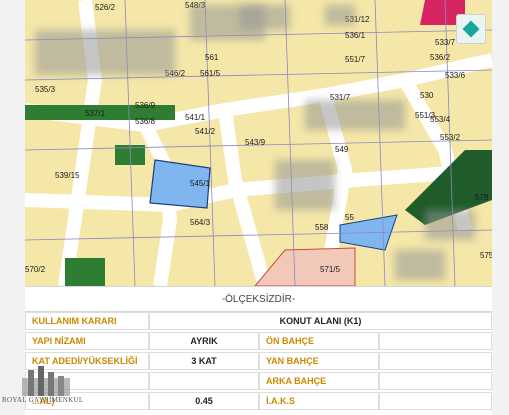 This screenshot has width=509, height=415. I want to click on parcel-label: 549, so click(342, 149).